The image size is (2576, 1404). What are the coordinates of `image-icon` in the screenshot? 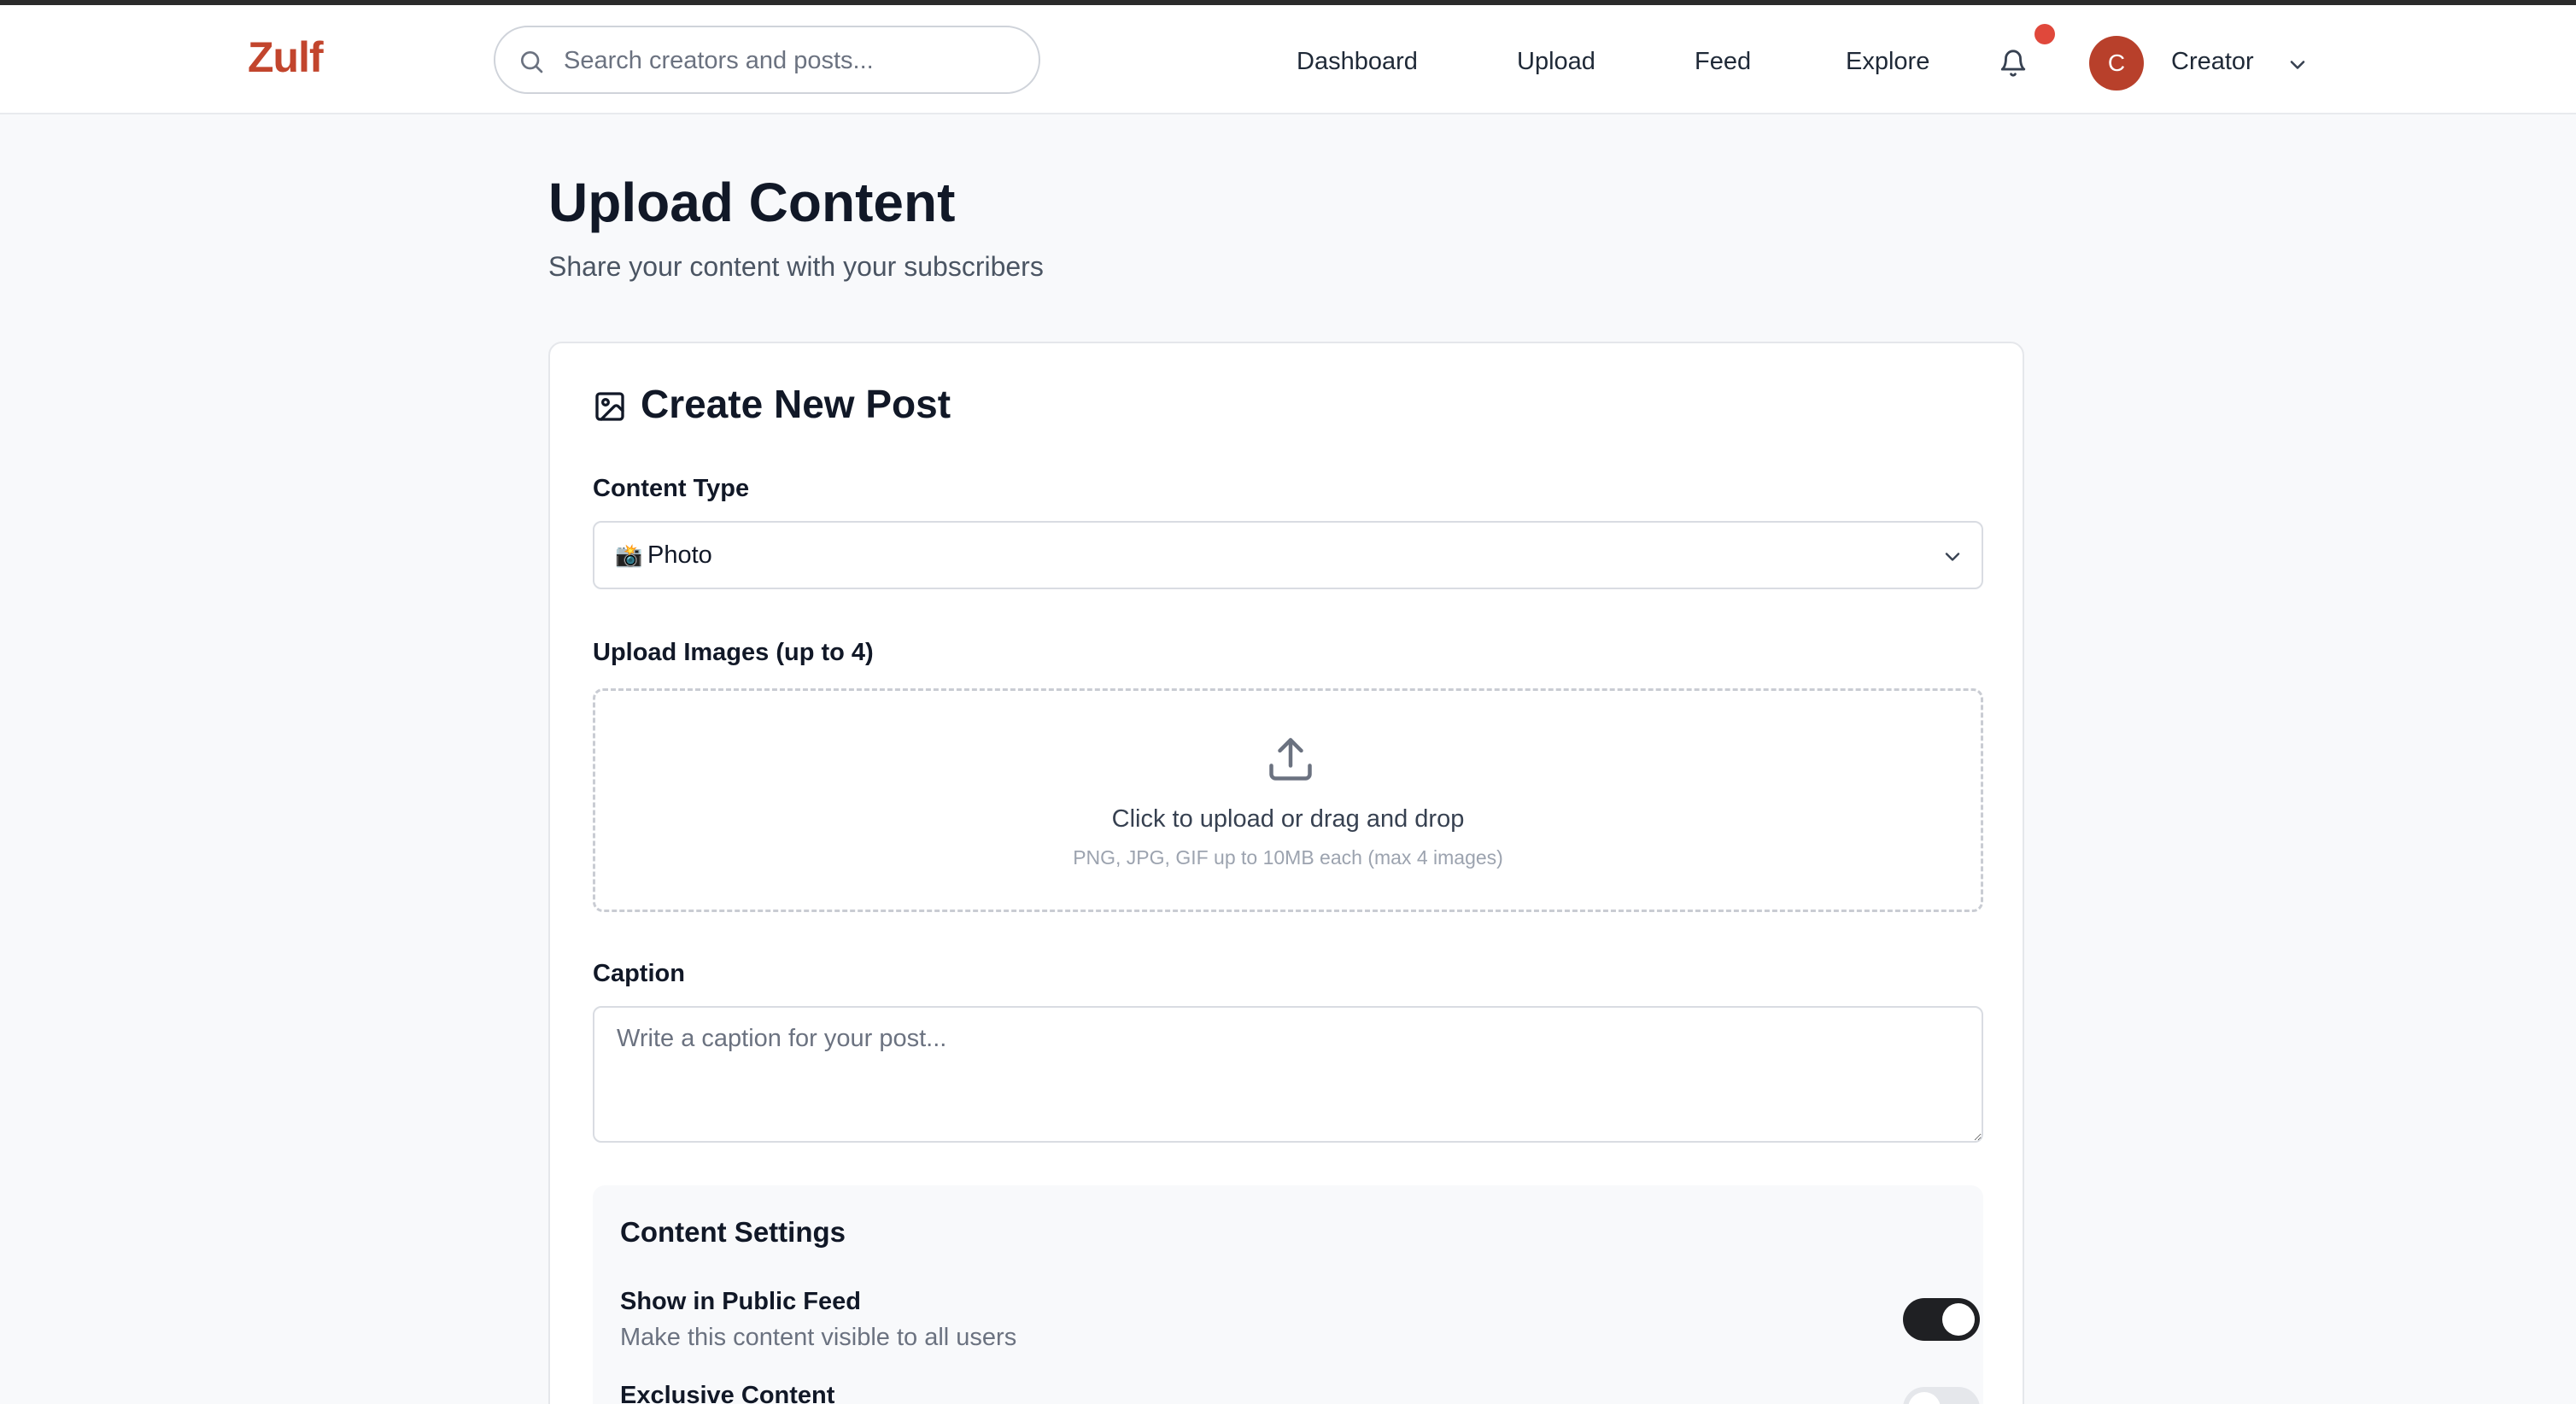 It's located at (609, 406).